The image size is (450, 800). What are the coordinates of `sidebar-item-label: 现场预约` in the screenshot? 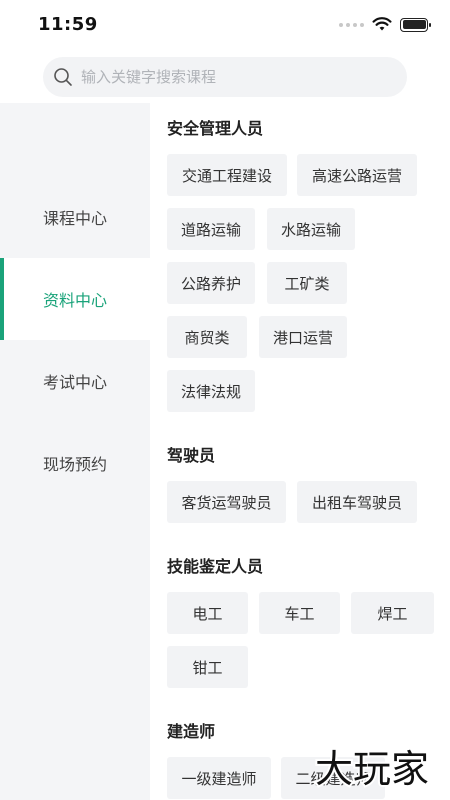 It's located at (74, 464).